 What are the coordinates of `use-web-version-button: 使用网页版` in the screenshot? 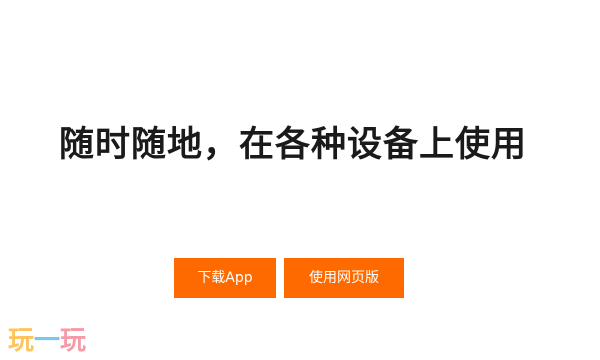 It's located at (344, 278).